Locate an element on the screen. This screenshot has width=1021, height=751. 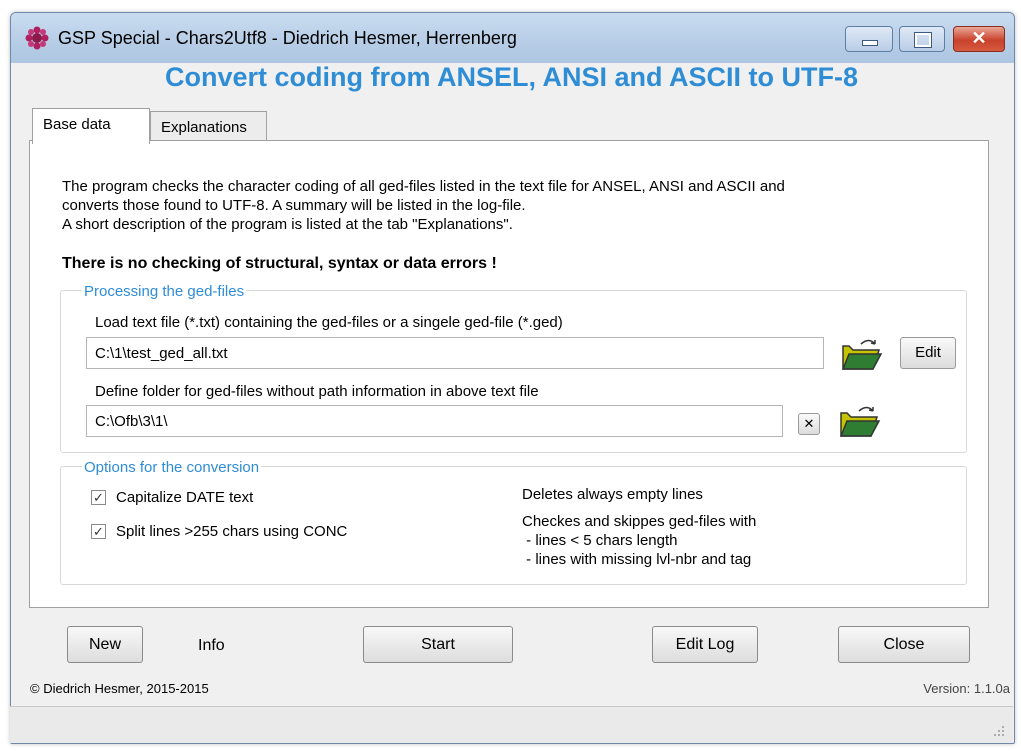
load-file-field: C:\1\test_ged_all.txt is located at coordinates (455, 353).